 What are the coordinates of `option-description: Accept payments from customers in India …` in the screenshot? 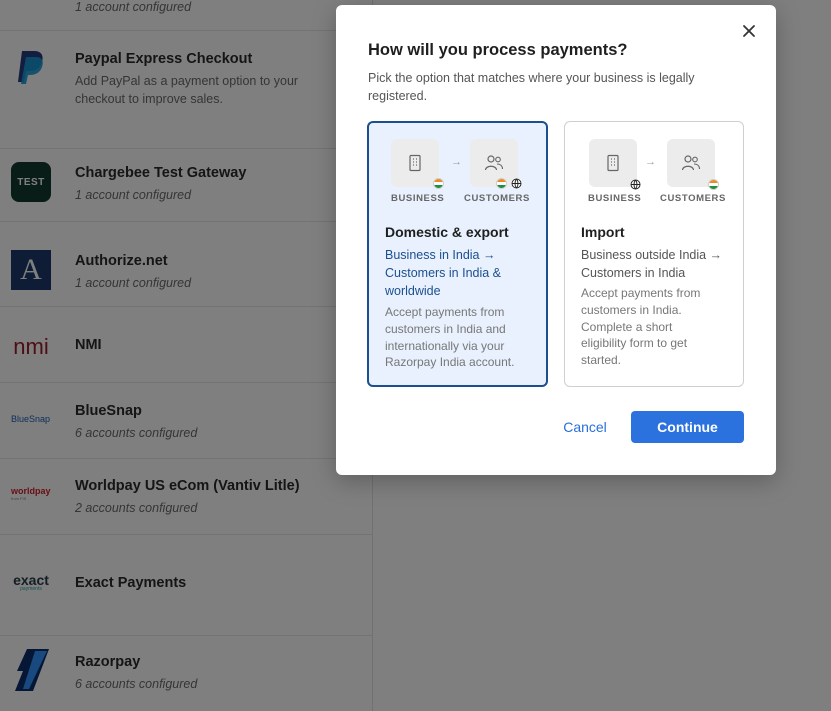 It's located at (450, 337).